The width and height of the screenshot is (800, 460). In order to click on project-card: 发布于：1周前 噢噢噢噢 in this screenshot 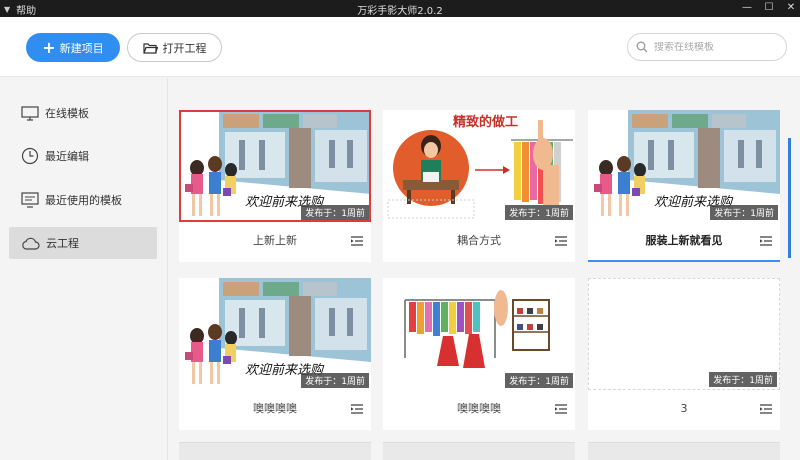, I will do `click(479, 354)`.